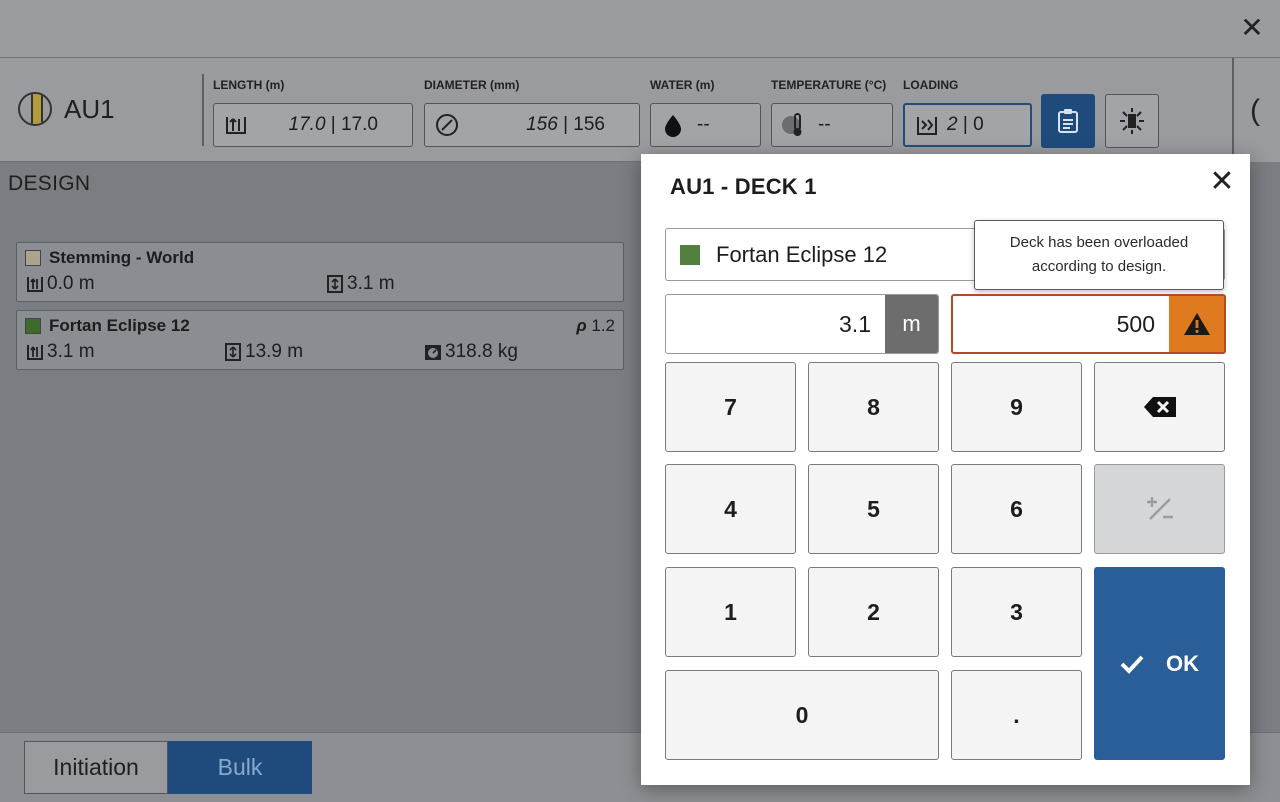 This screenshot has height=802, width=1280. What do you see at coordinates (263, 352) in the screenshot?
I see `deck-length: 13.9 m` at bounding box center [263, 352].